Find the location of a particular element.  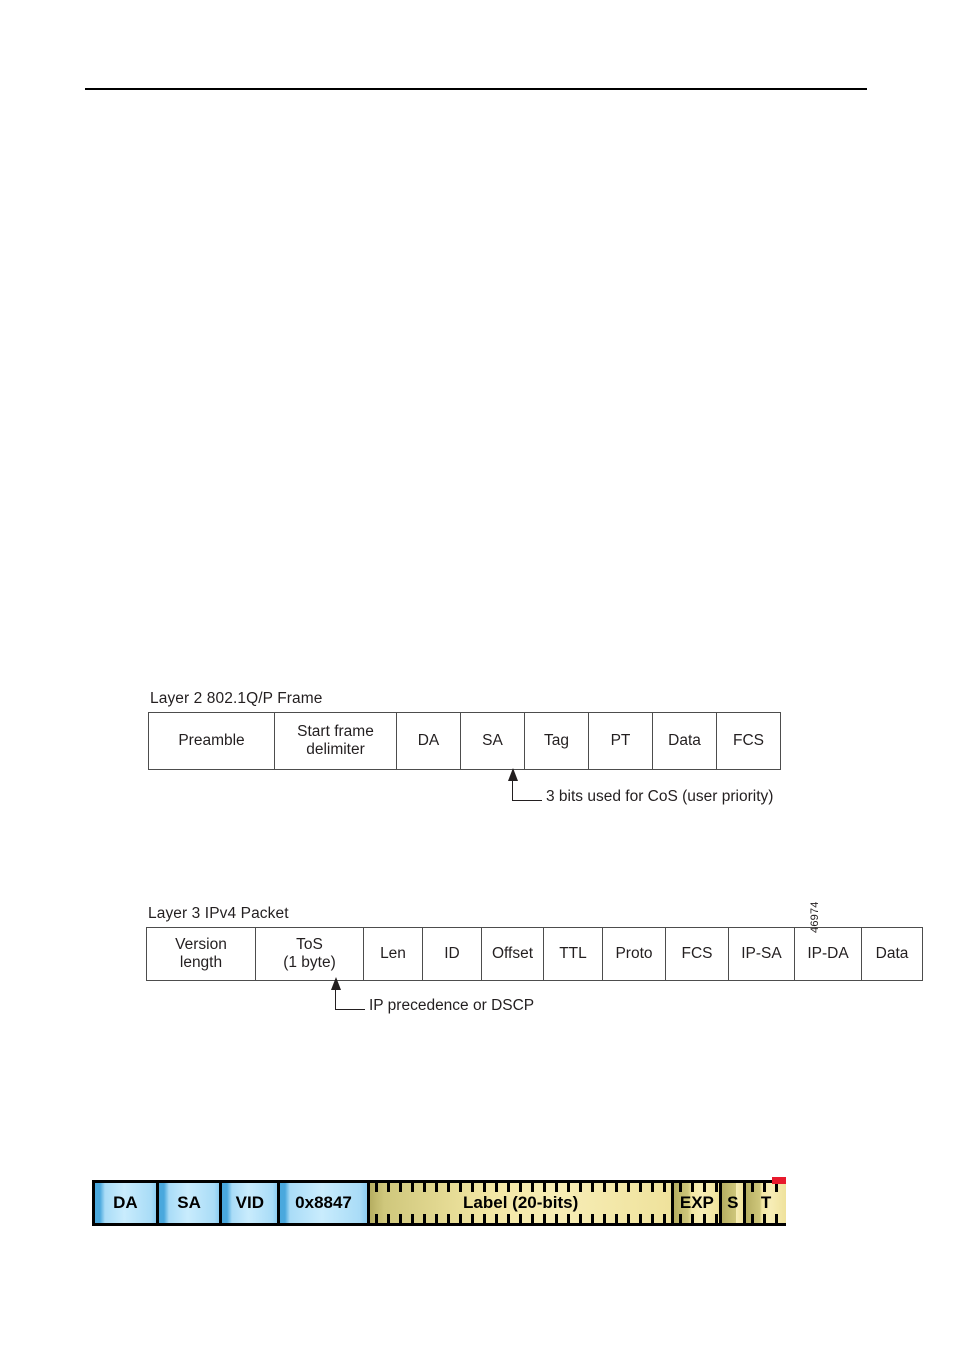

layer2-field-sfd-line1: Start frame is located at coordinates (335, 731).